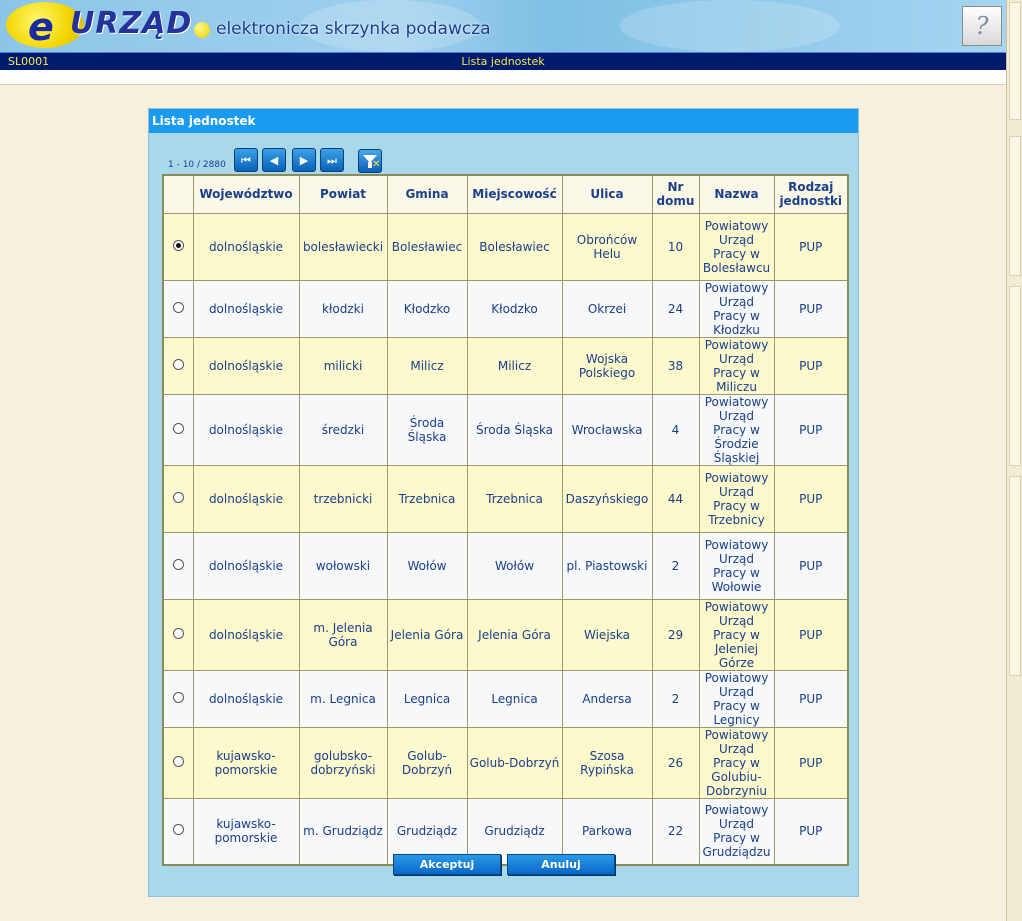 The width and height of the screenshot is (1022, 921). What do you see at coordinates (514, 498) in the screenshot?
I see `cell-miejscowosc: Trzebnica` at bounding box center [514, 498].